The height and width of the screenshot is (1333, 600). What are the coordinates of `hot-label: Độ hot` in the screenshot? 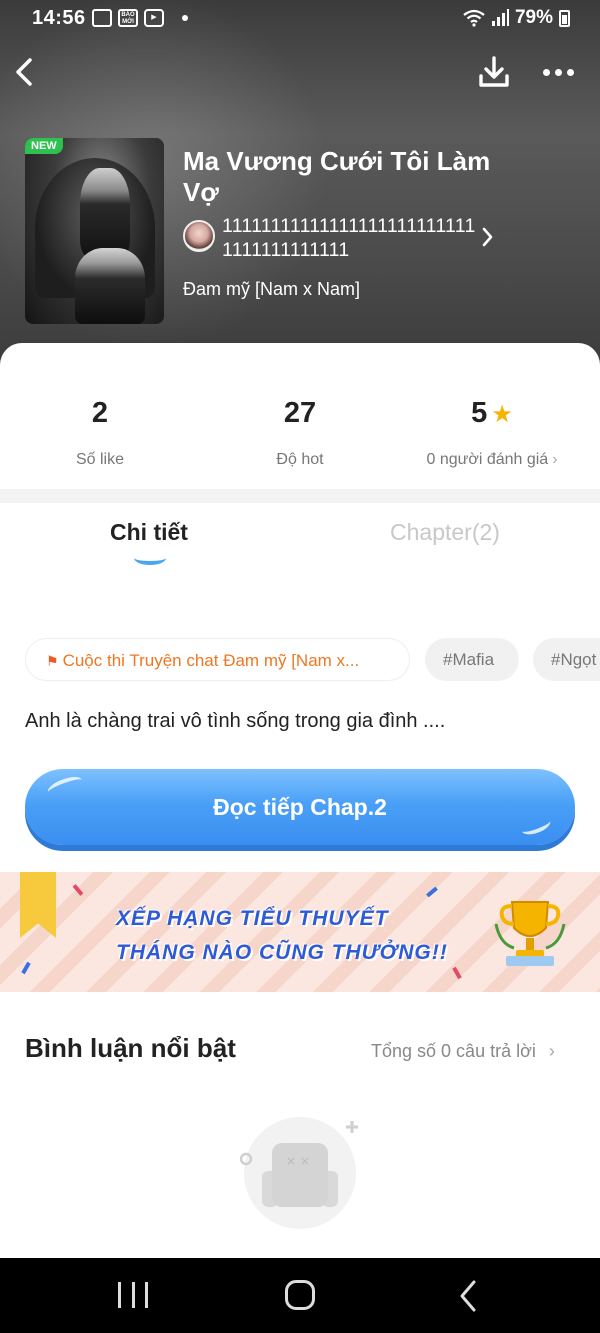 It's located at (300, 459).